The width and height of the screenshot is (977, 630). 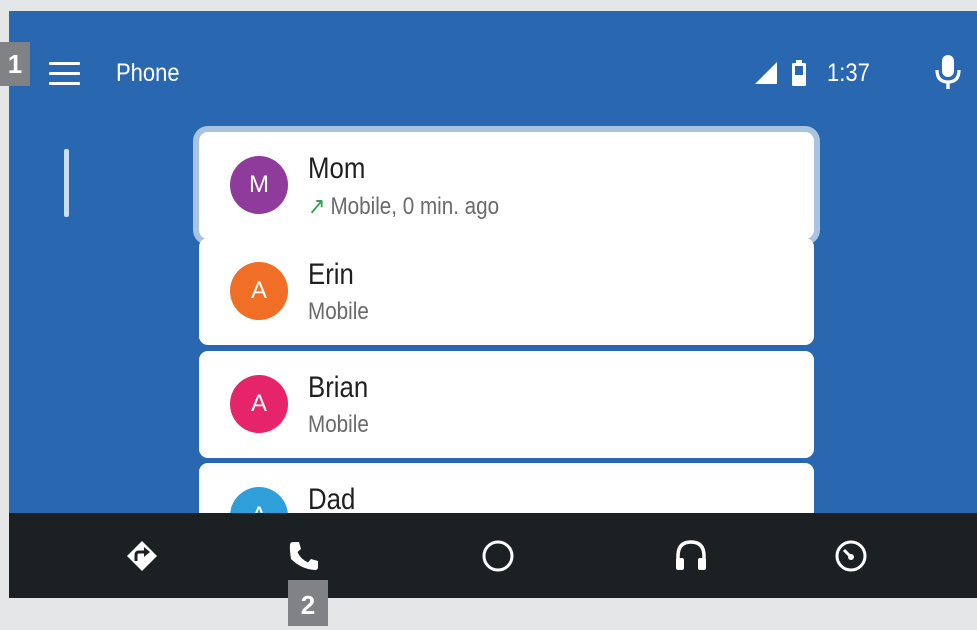 What do you see at coordinates (15, 64) in the screenshot?
I see `callout-1: 1` at bounding box center [15, 64].